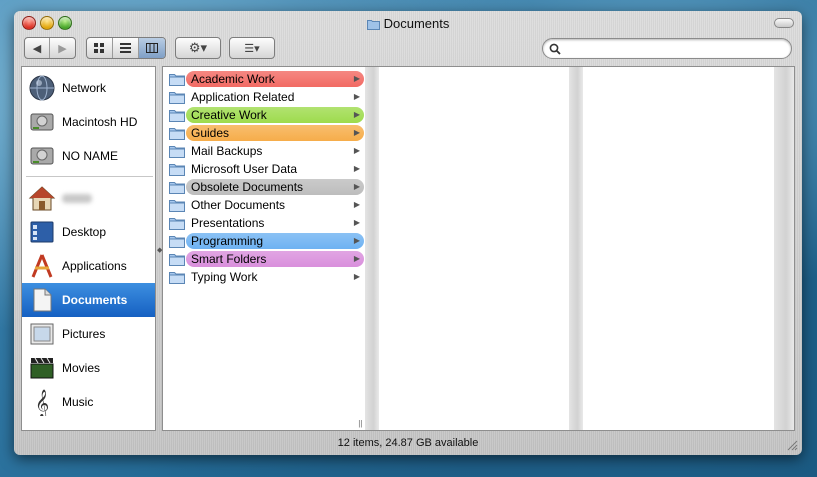 The image size is (817, 477). I want to click on folder-row: Microsoft User Data ▶, so click(265, 169).